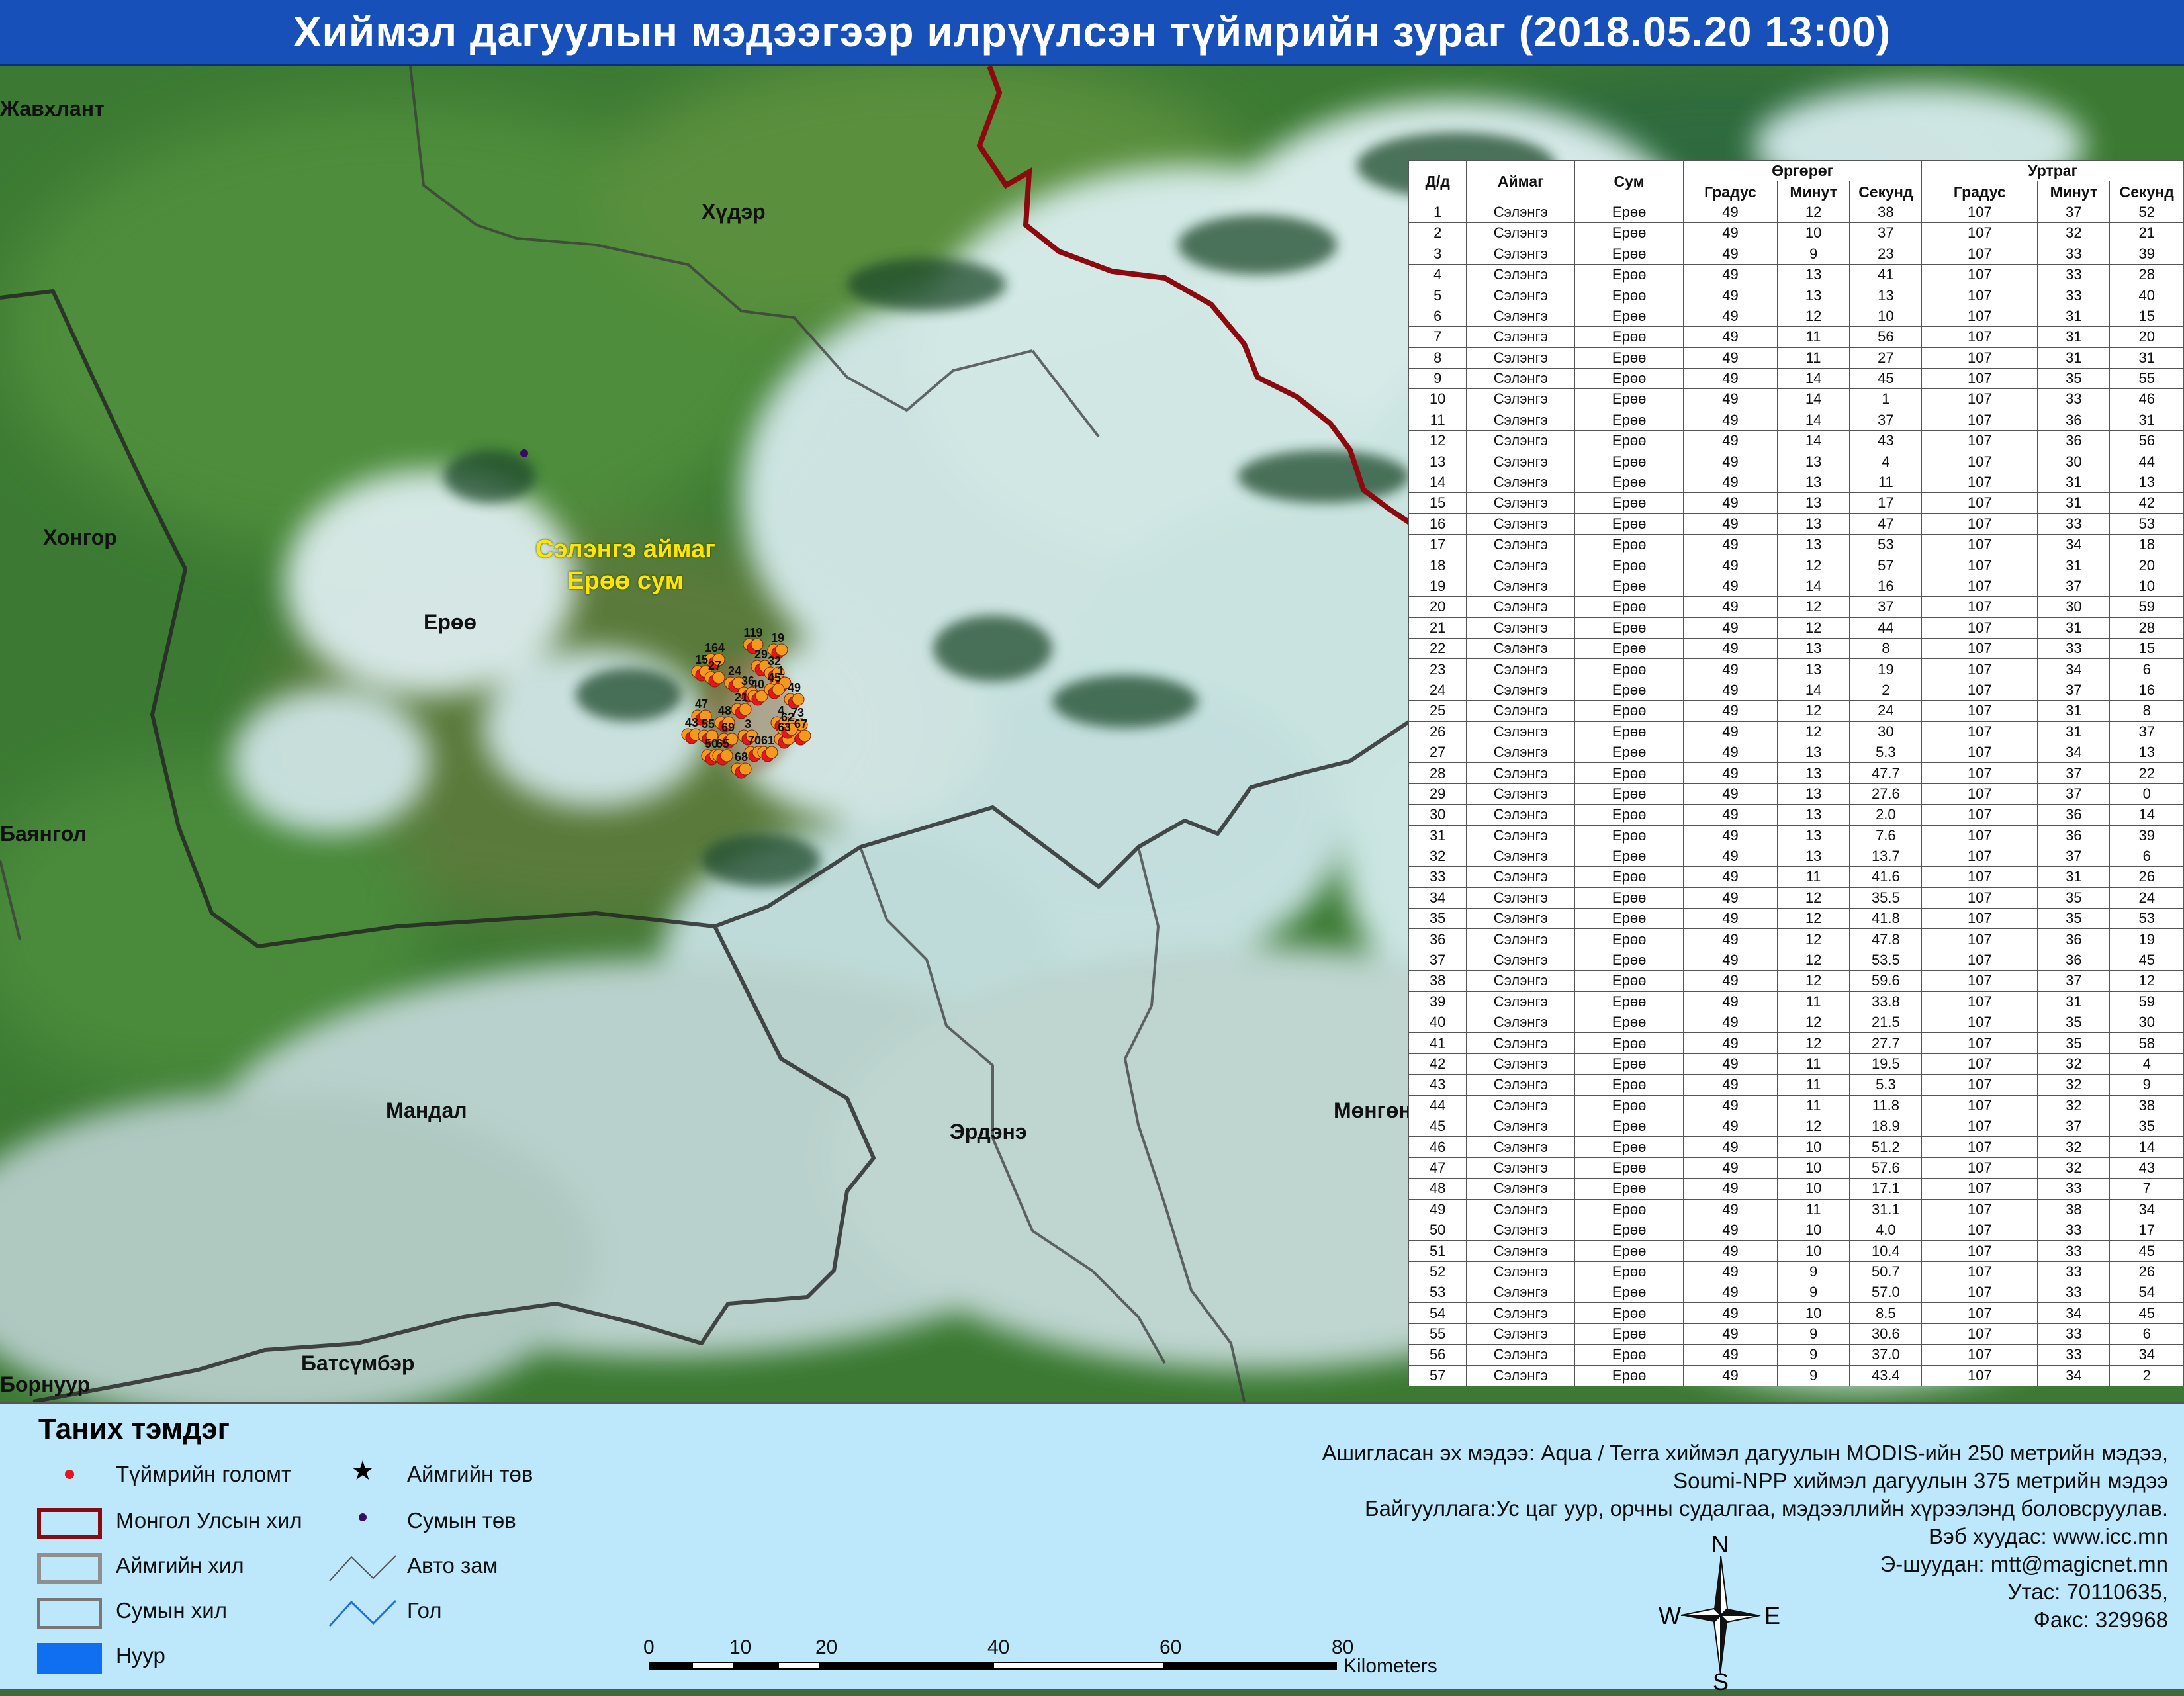 The image size is (2184, 1696). I want to click on fire-number-label: 164, so click(715, 647).